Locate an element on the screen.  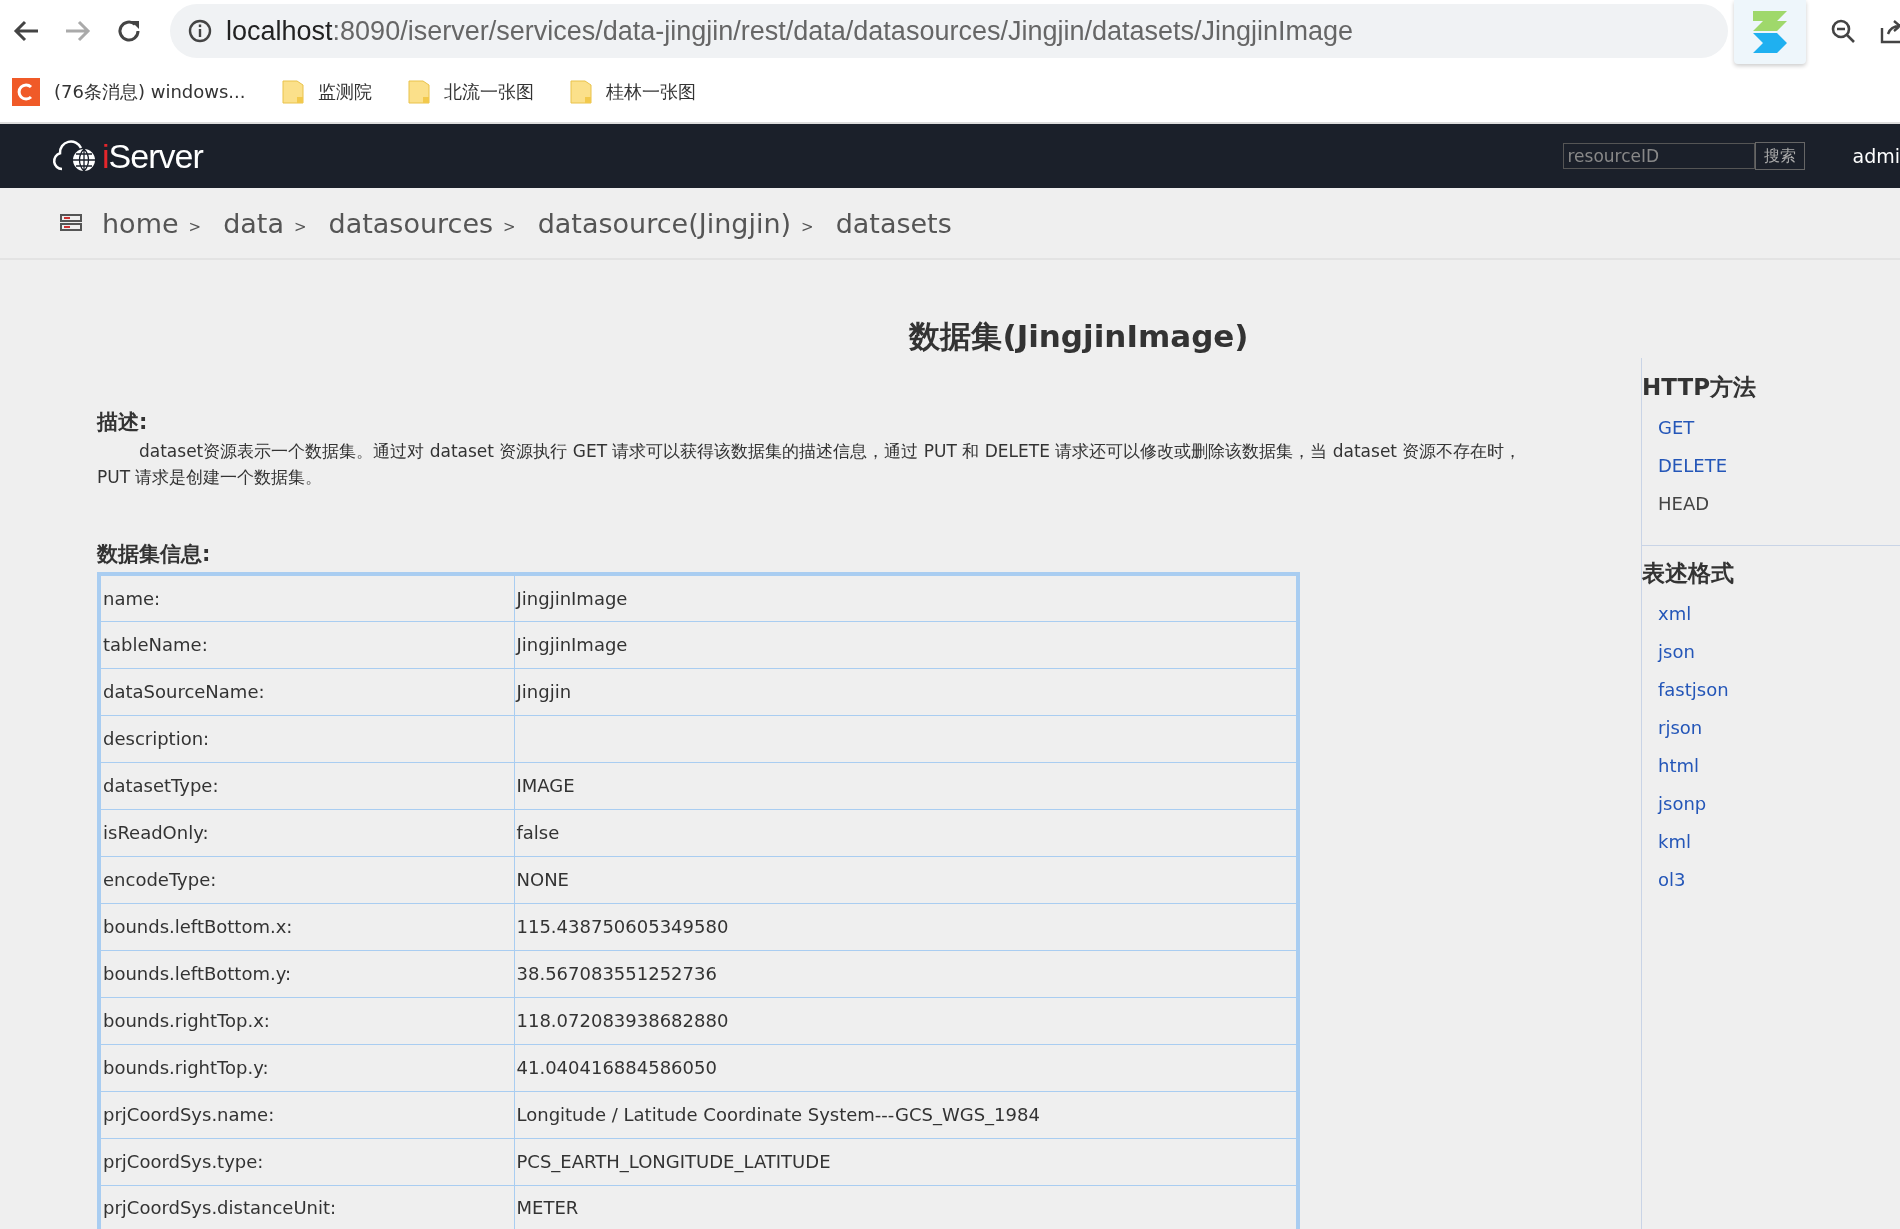
info-heading: 数据集信息: is located at coordinates (154, 554).